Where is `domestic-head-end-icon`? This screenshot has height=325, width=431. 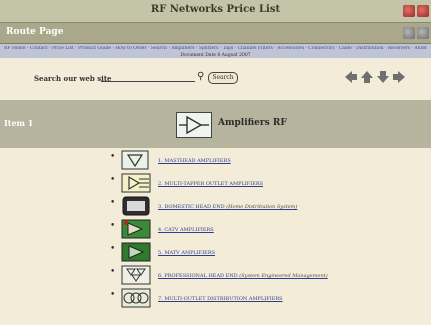
domestic-head-end-icon is located at coordinates (137, 206).